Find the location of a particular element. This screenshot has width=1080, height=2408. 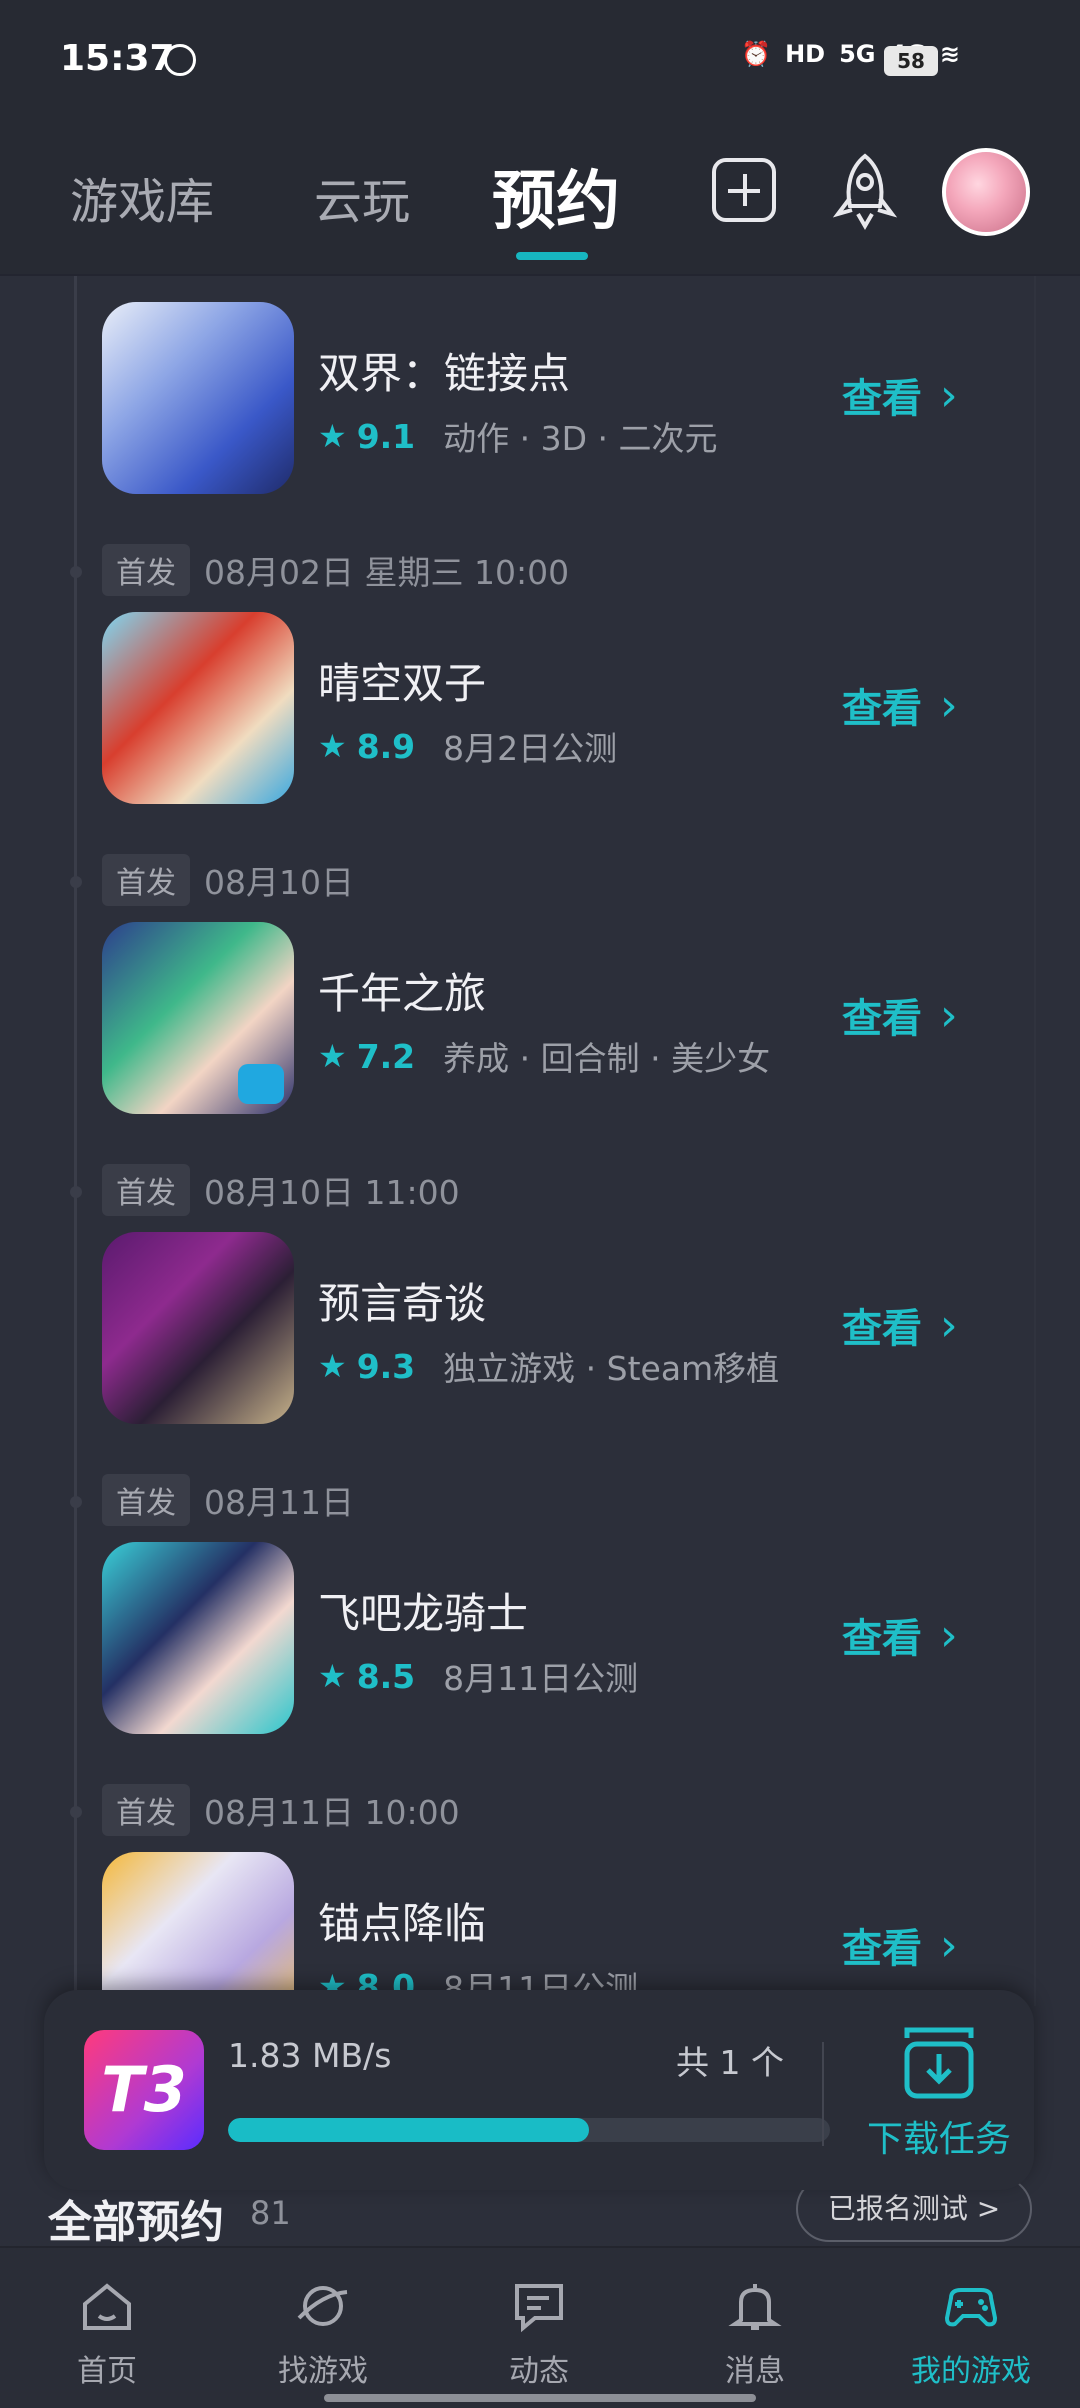

game-tags: 独立游戏 · Steam移植 is located at coordinates (611, 1368).